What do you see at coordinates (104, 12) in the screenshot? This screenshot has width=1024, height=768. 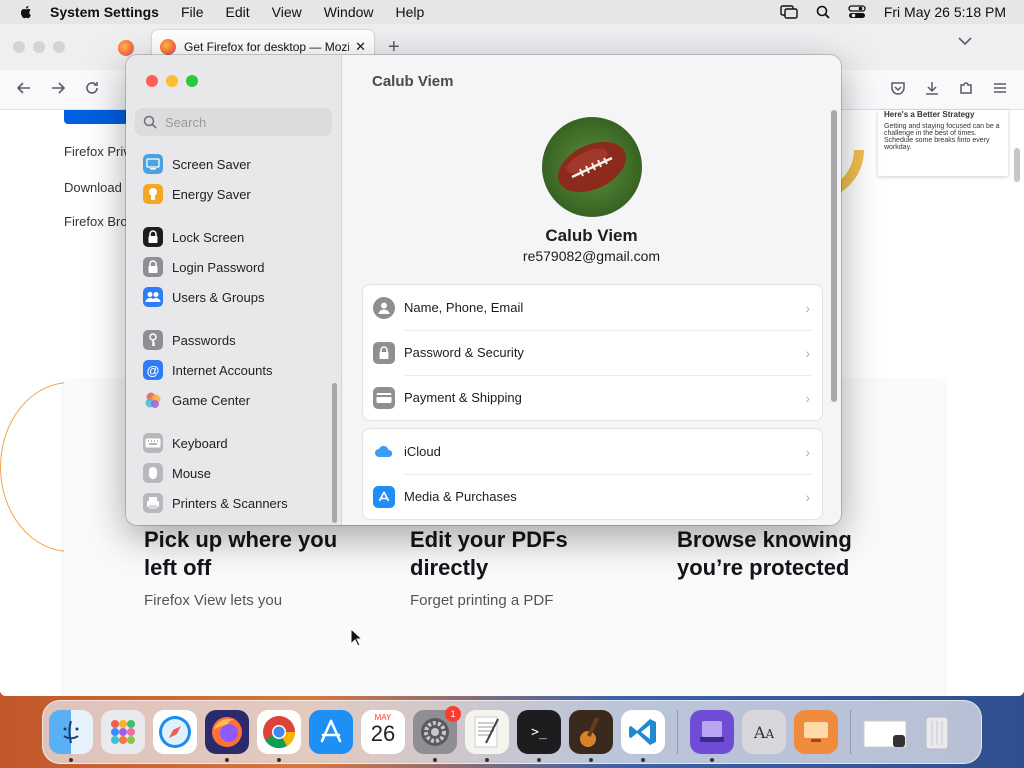 I see `app-name-menu: System Settings` at bounding box center [104, 12].